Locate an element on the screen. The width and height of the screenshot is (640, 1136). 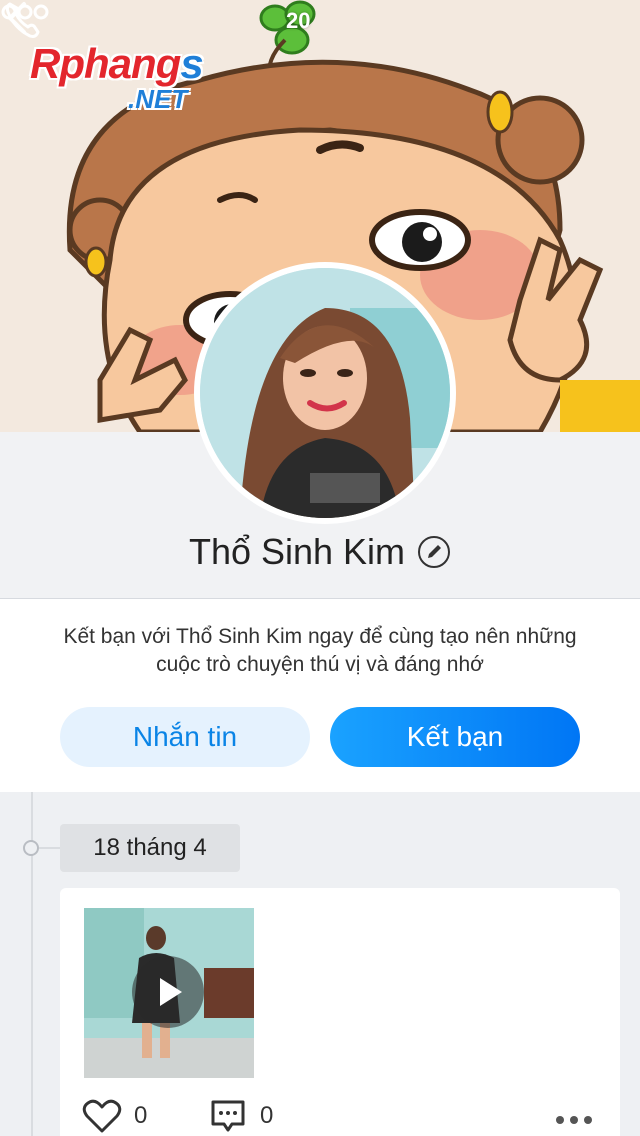
status-time: 20 is located at coordinates (298, 20).